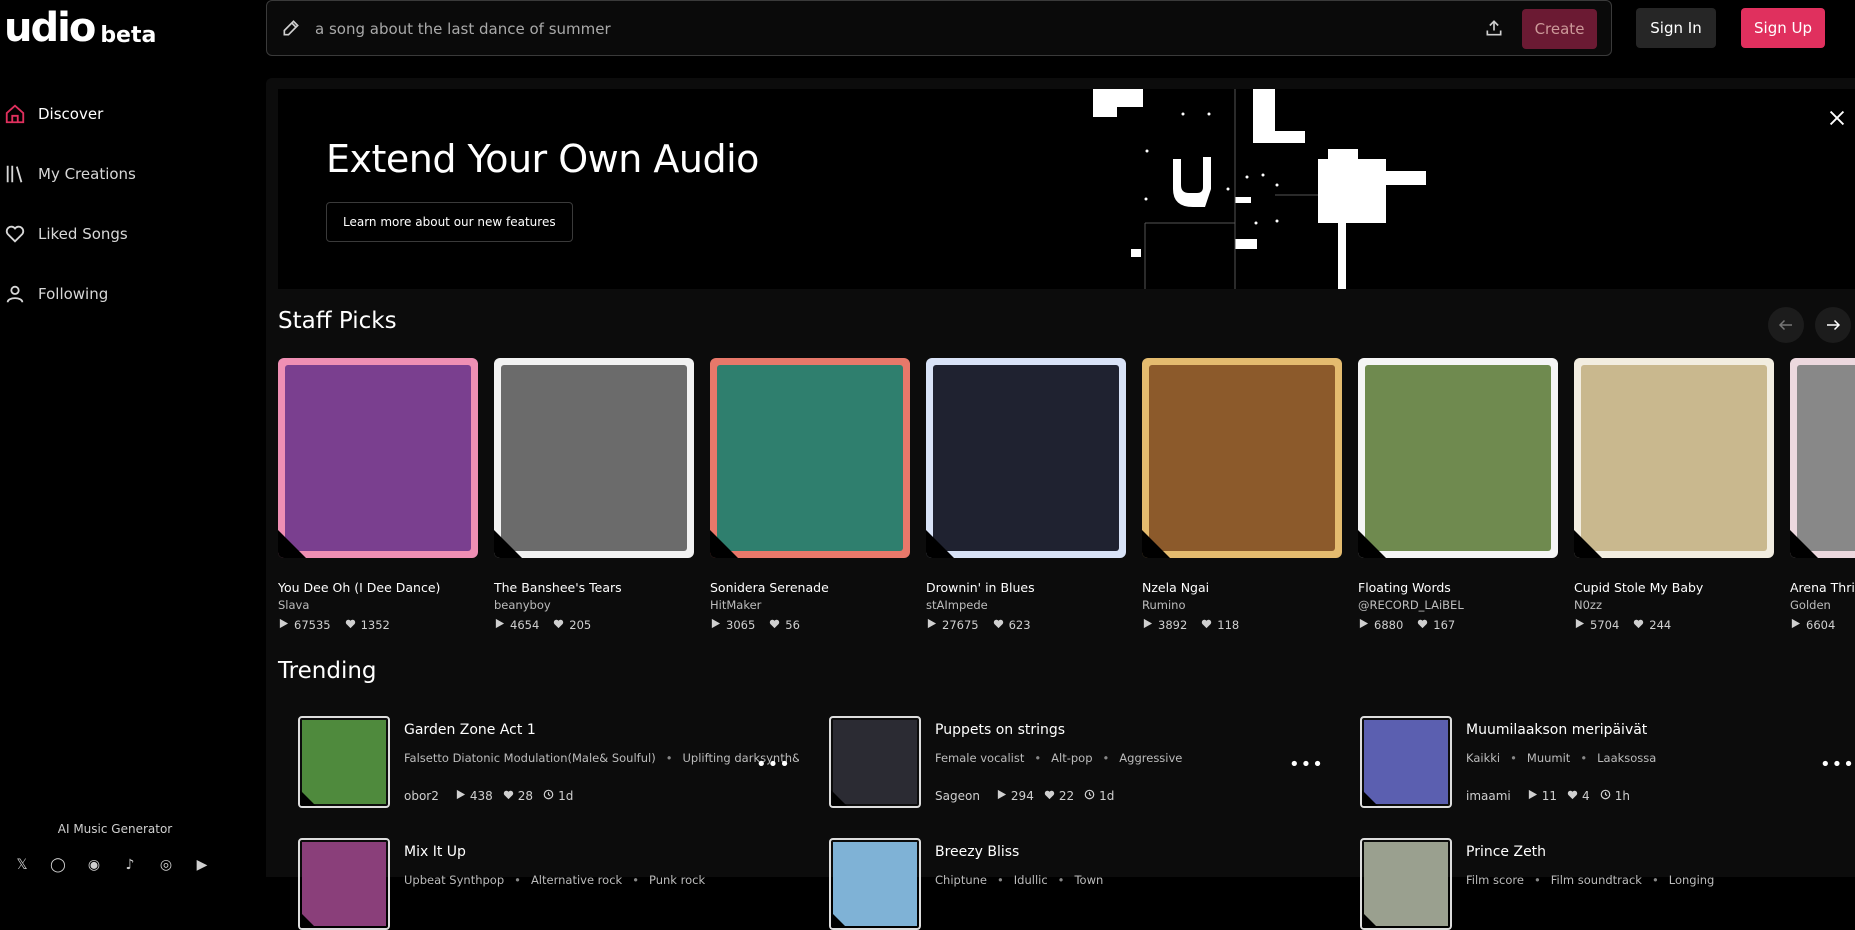  What do you see at coordinates (1692, 880) in the screenshot?
I see `genre-tag: Longing` at bounding box center [1692, 880].